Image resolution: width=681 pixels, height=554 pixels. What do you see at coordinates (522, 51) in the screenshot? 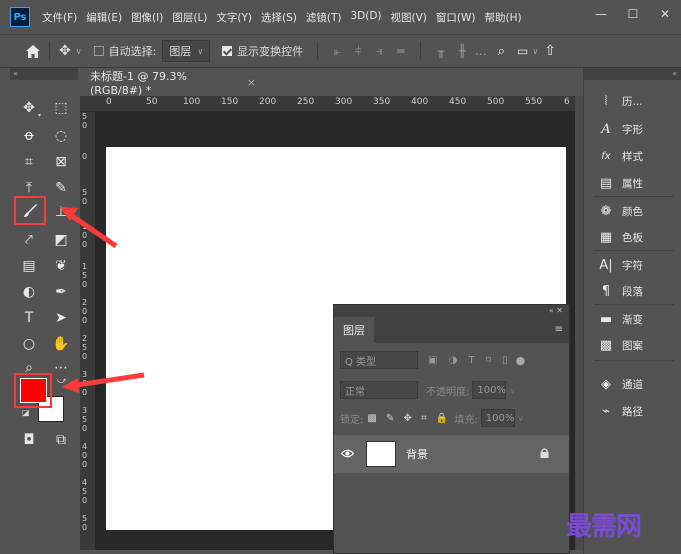
I see `workspace-icon: ▭` at bounding box center [522, 51].